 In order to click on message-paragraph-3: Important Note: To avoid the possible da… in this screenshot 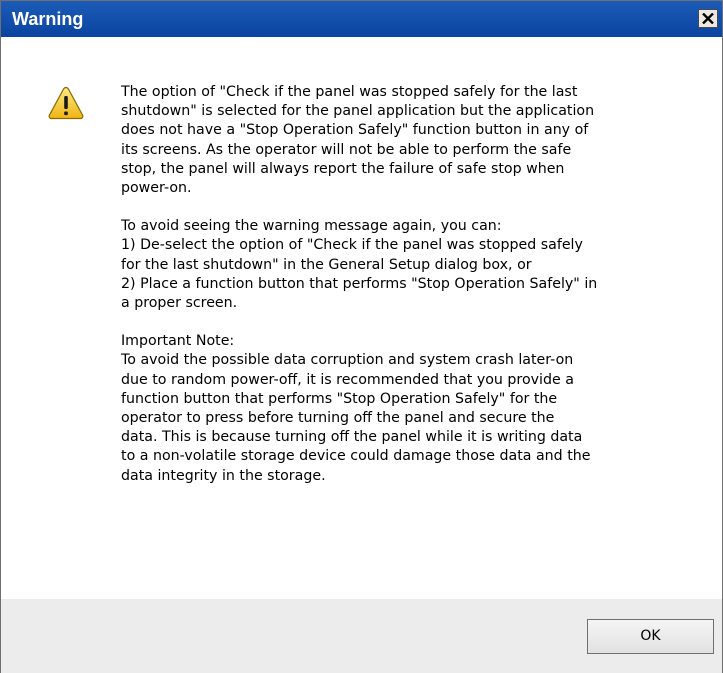, I will do `click(356, 408)`.